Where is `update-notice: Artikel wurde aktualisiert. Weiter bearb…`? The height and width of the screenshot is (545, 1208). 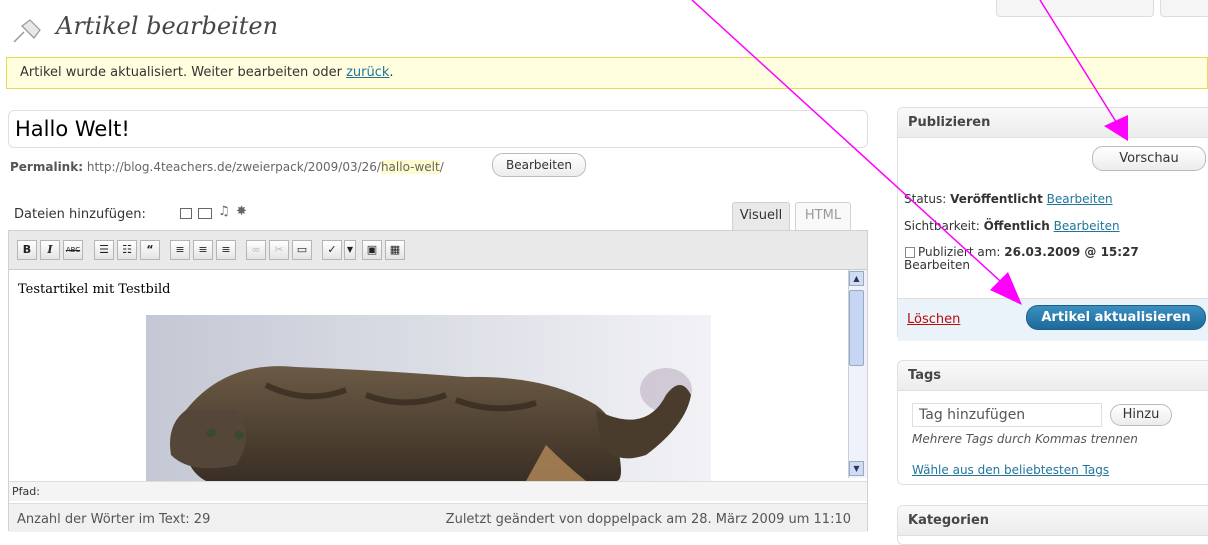 update-notice: Artikel wurde aktualisiert. Weiter bearb… is located at coordinates (607, 73).